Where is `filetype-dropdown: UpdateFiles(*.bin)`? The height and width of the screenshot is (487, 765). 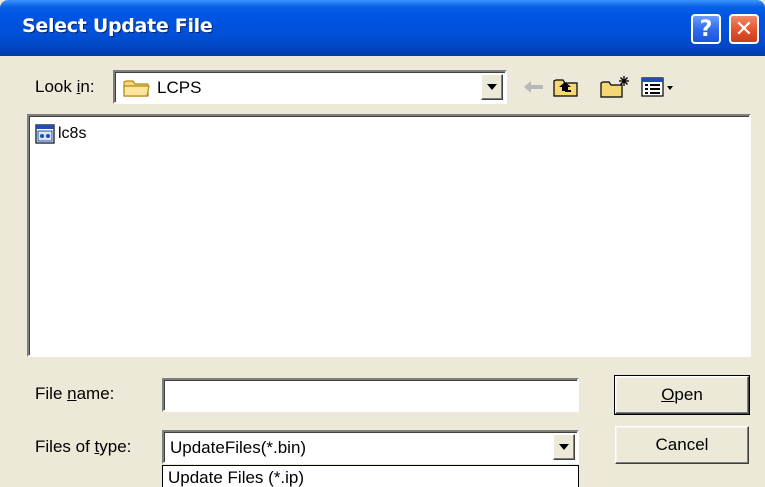
filetype-dropdown: UpdateFiles(*.bin) is located at coordinates (370, 447).